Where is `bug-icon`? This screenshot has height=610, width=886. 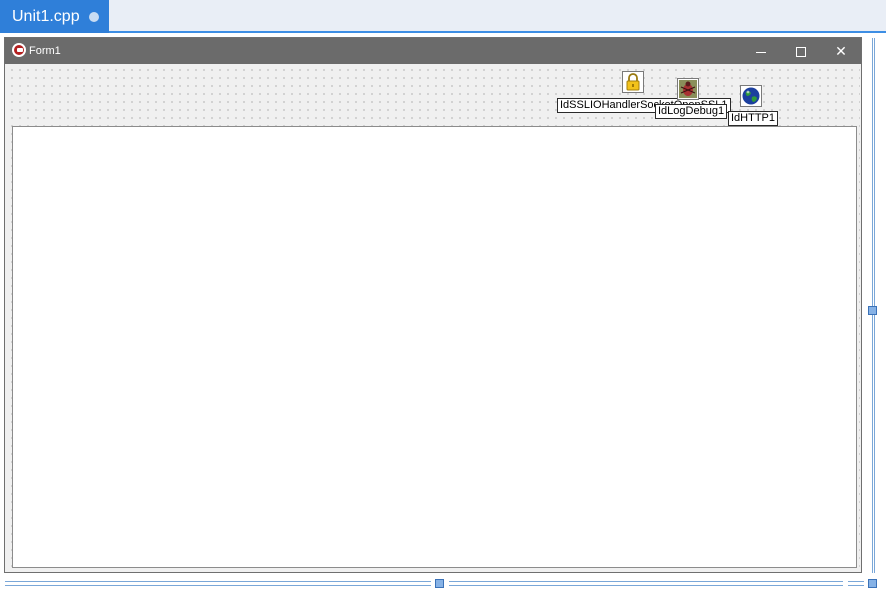 bug-icon is located at coordinates (688, 89).